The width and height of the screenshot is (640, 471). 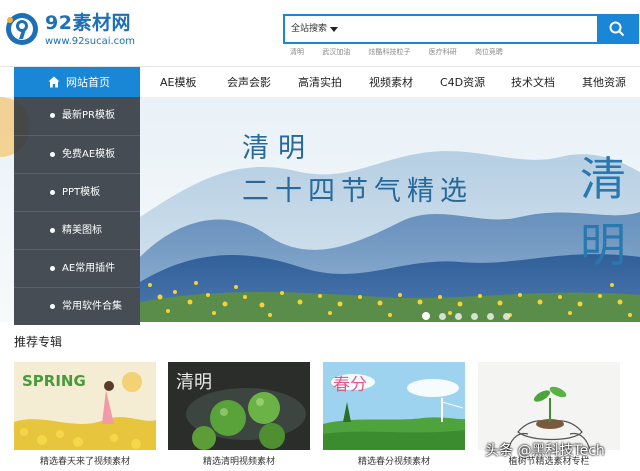 I want to click on sidebar-item-free-ae: 免费AE模板, so click(x=77, y=154).